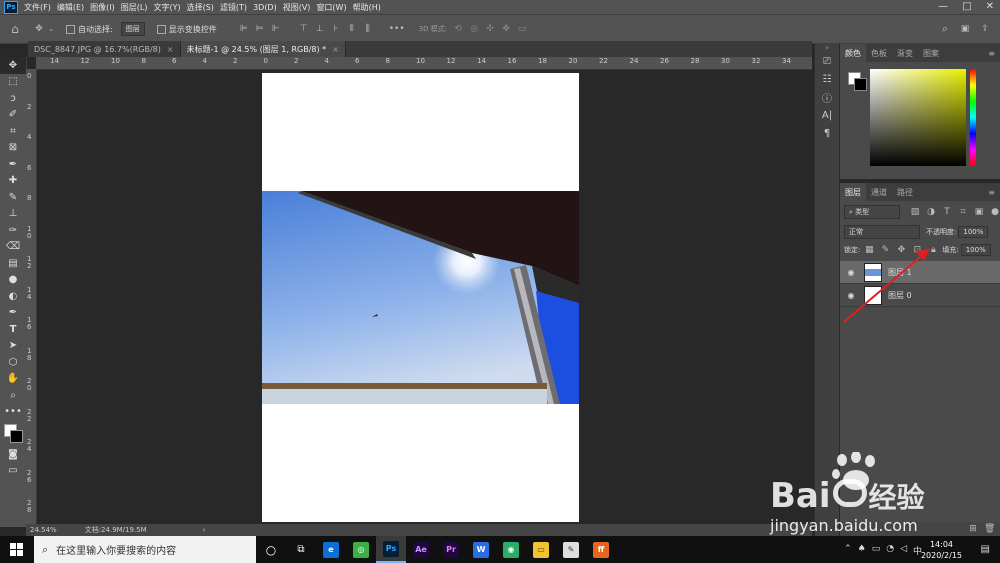 Image resolution: width=1000 pixels, height=563 pixels. I want to click on opacity-input: 100%, so click(973, 232).